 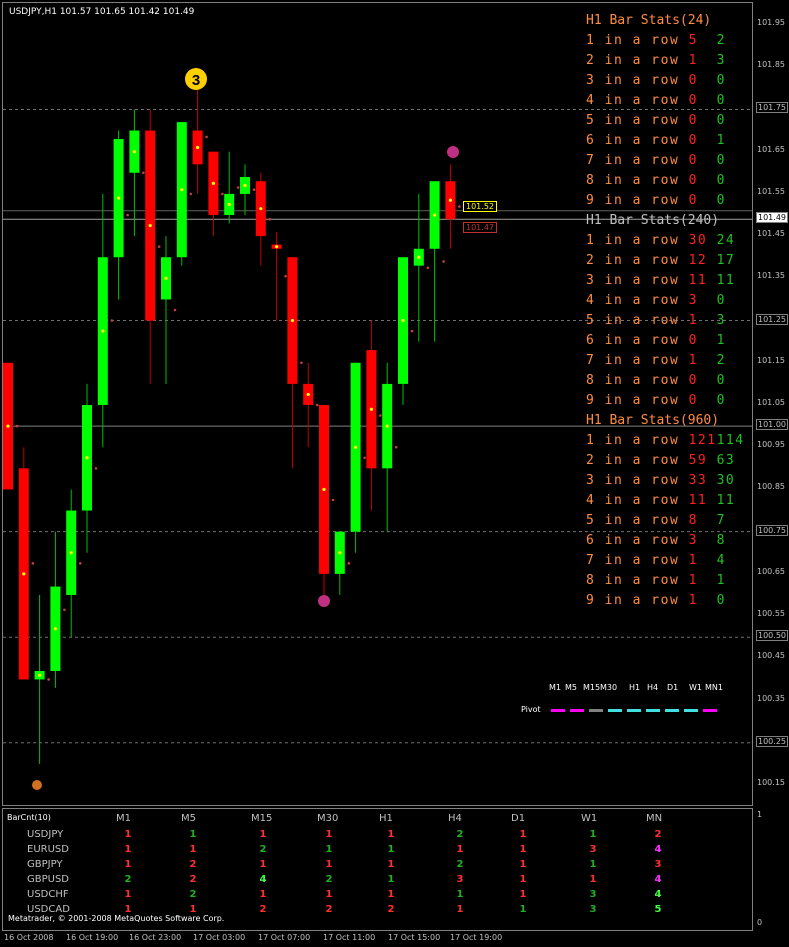 I want to click on stats-row: 1 in a row 5 2, so click(x=656, y=41).